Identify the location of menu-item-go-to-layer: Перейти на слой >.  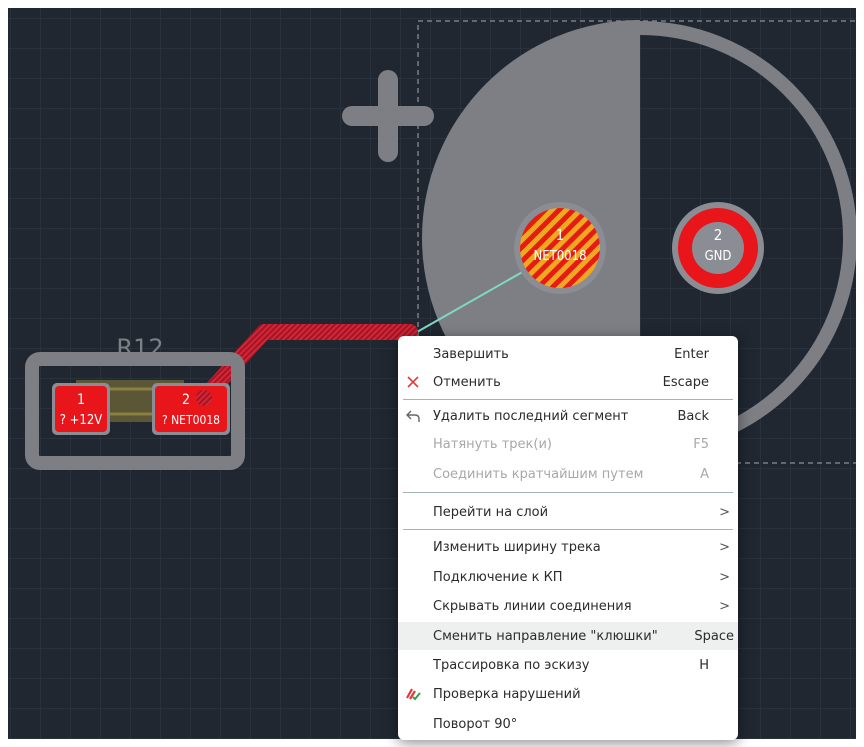
(568, 512).